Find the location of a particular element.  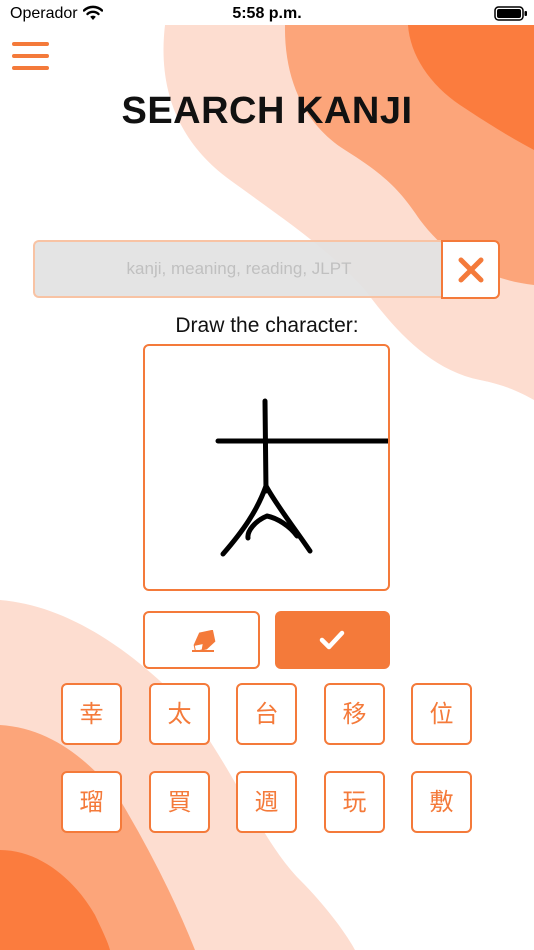

kanji-candidate-button: 玩 is located at coordinates (354, 802).